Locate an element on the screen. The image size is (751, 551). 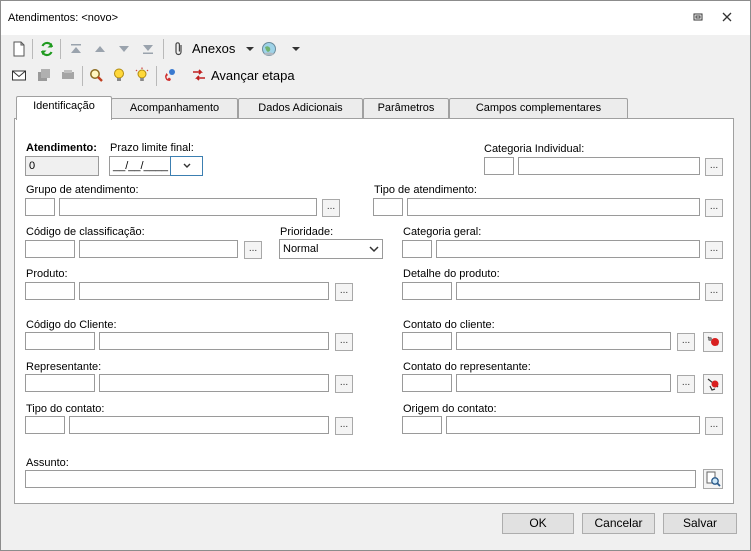
grupo-atendimento-label: Grupo de atendimento: is located at coordinates (82, 190).